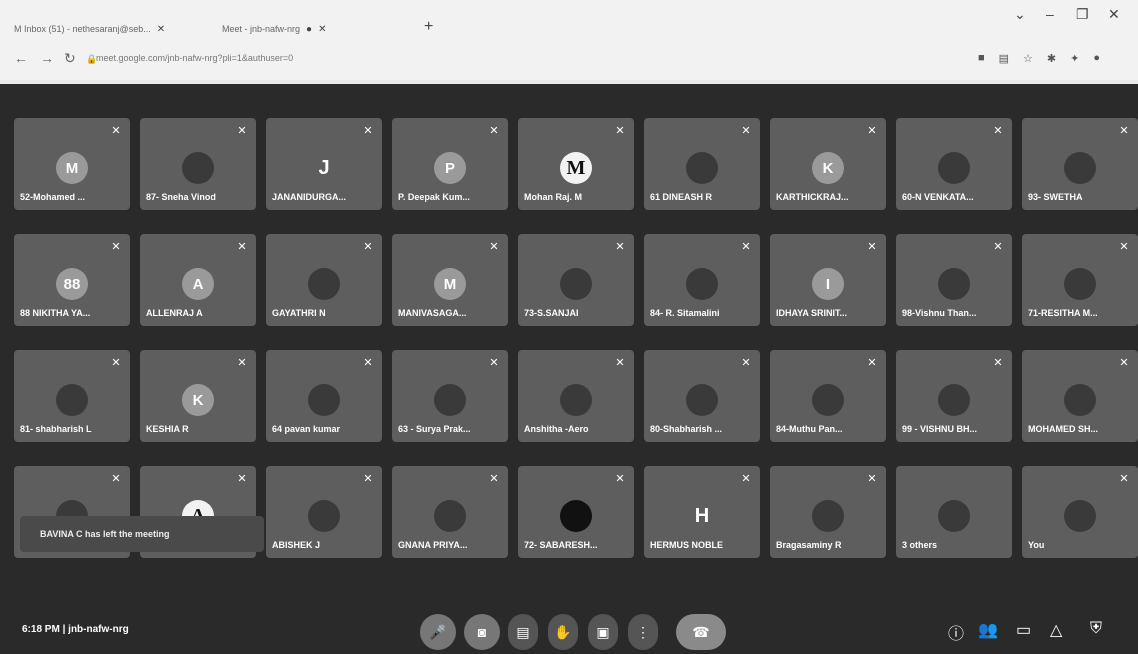 The image size is (1138, 654). Describe the element at coordinates (47, 58) in the screenshot. I see `forward-icon: →` at that location.